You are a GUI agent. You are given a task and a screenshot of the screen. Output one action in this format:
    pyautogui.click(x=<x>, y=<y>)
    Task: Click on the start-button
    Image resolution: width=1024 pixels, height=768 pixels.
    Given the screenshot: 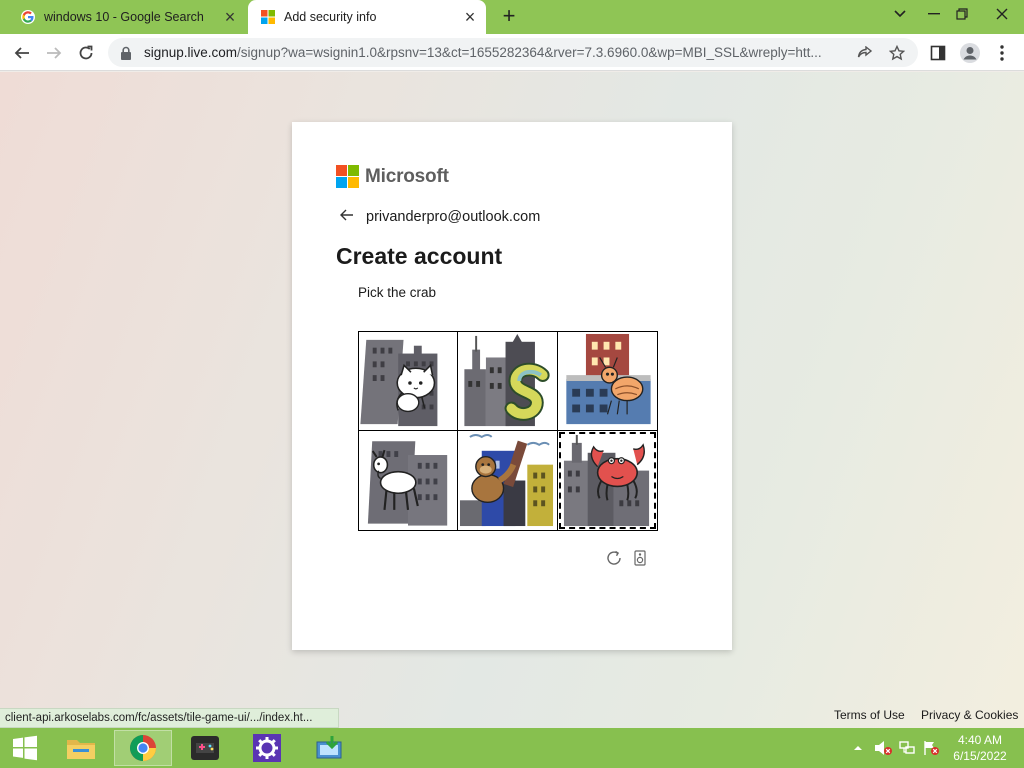 What is the action you would take?
    pyautogui.click(x=25, y=748)
    